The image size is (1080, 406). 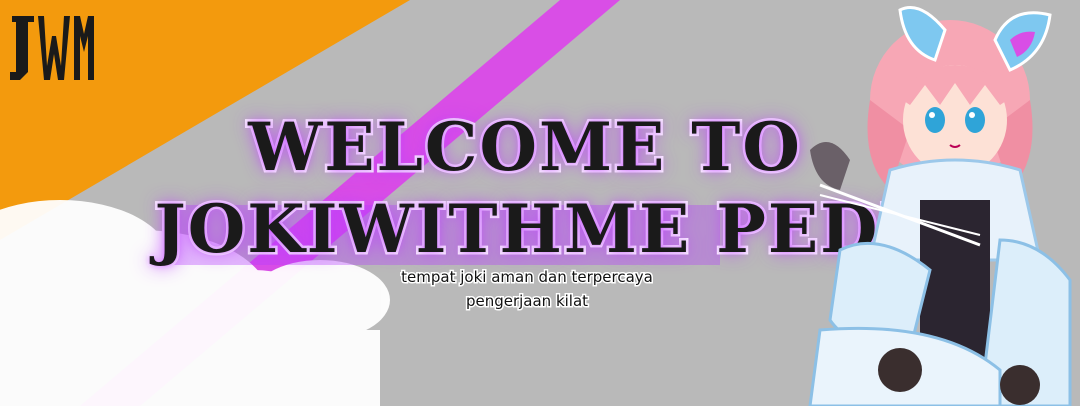 I want to click on tagline-line-2: pengerjaan kilat, so click(x=526, y=301).